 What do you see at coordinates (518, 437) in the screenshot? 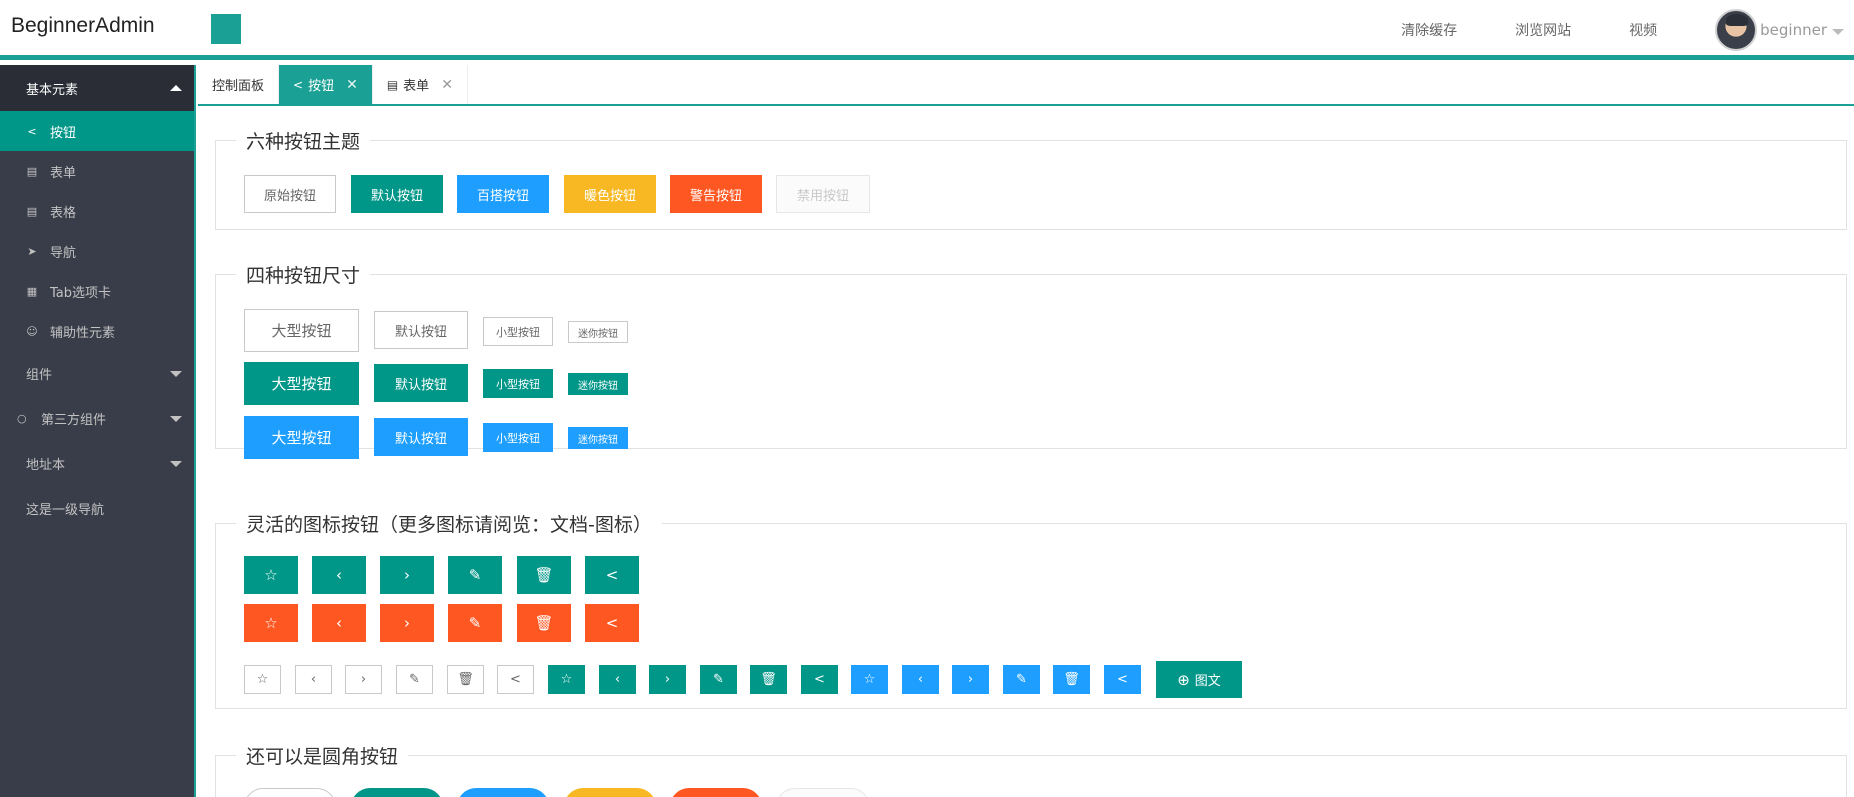
I see `small-normal-button: 小型按钮` at bounding box center [518, 437].